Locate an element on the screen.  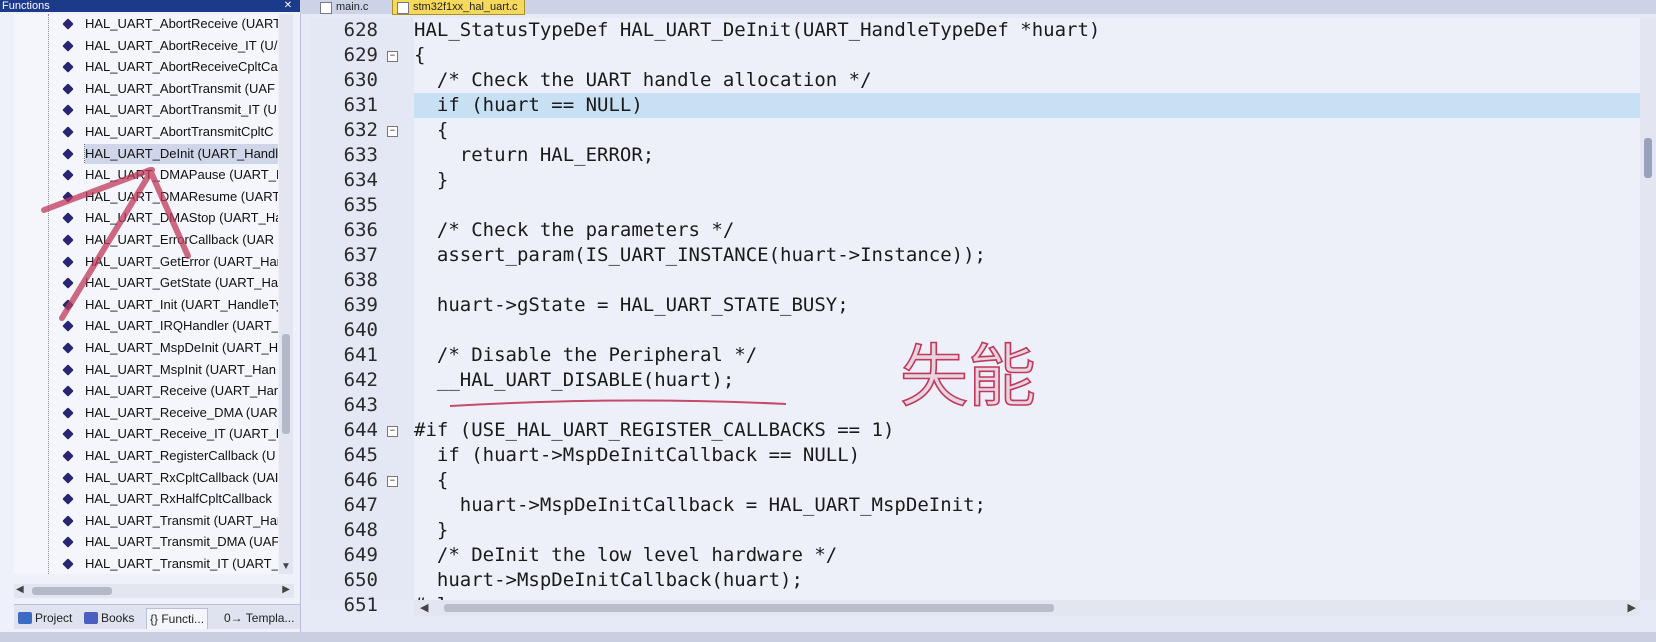
function-list-item: HAL_UART_DMAPause (UART_H is located at coordinates (146, 175).